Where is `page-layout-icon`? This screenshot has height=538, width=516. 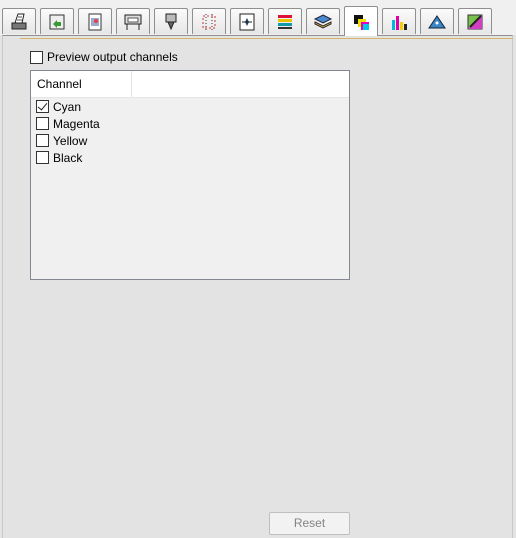
page-layout-icon is located at coordinates (247, 21).